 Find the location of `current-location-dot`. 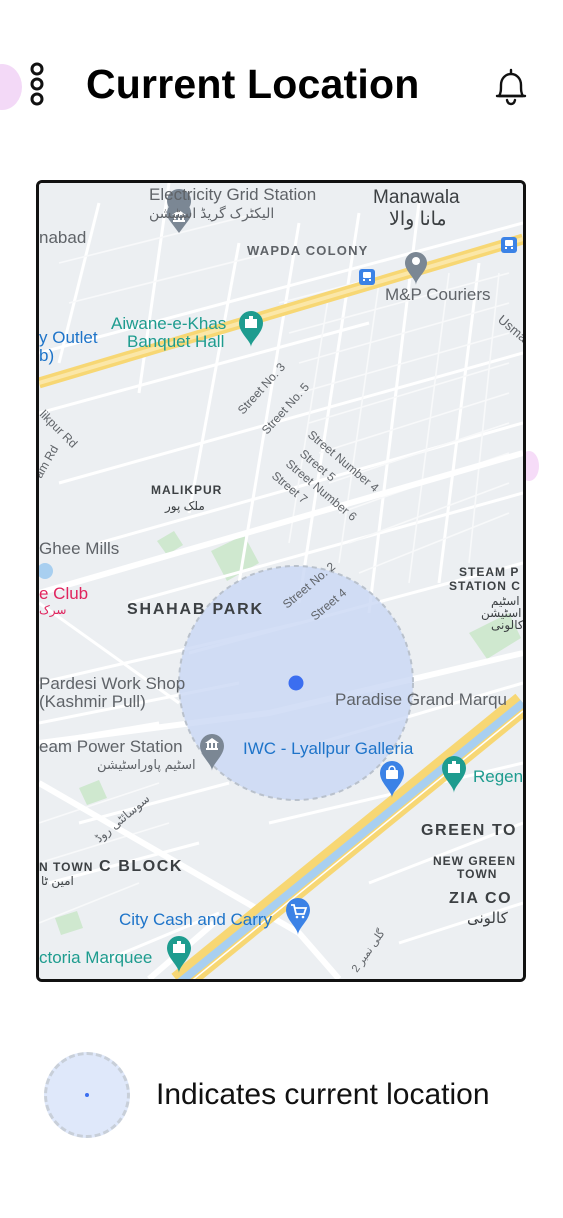

current-location-dot is located at coordinates (296, 683).